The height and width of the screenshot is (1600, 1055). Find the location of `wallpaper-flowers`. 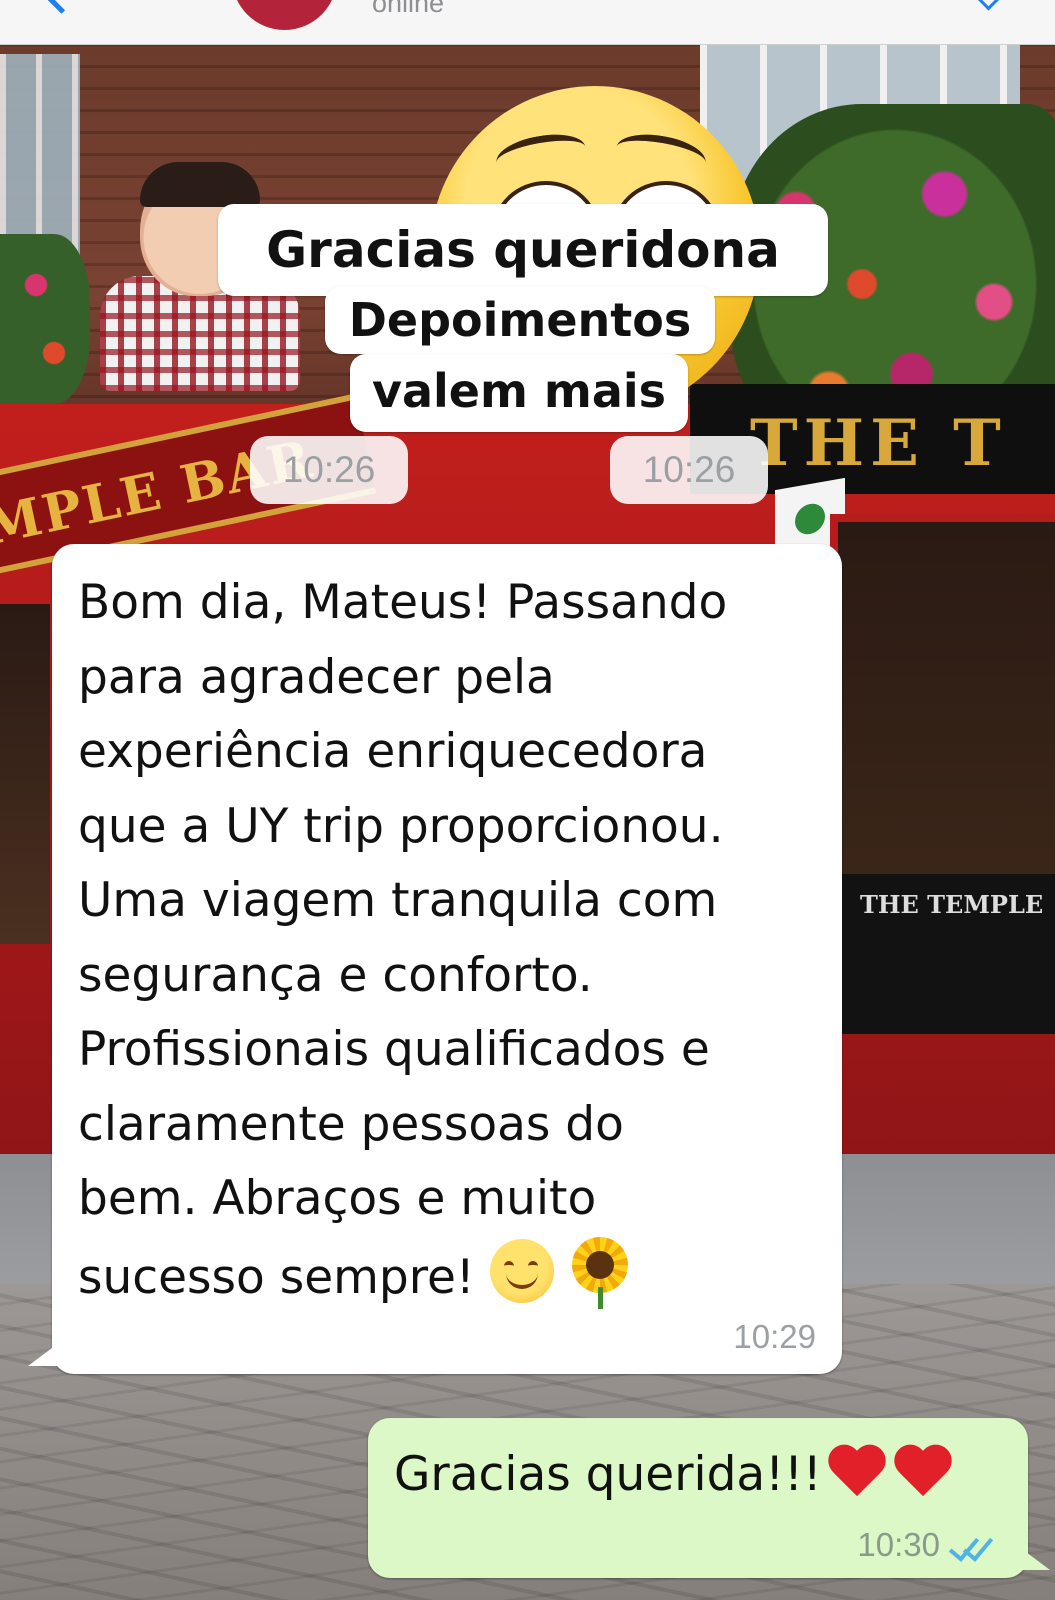

wallpaper-flowers is located at coordinates (45, 319).